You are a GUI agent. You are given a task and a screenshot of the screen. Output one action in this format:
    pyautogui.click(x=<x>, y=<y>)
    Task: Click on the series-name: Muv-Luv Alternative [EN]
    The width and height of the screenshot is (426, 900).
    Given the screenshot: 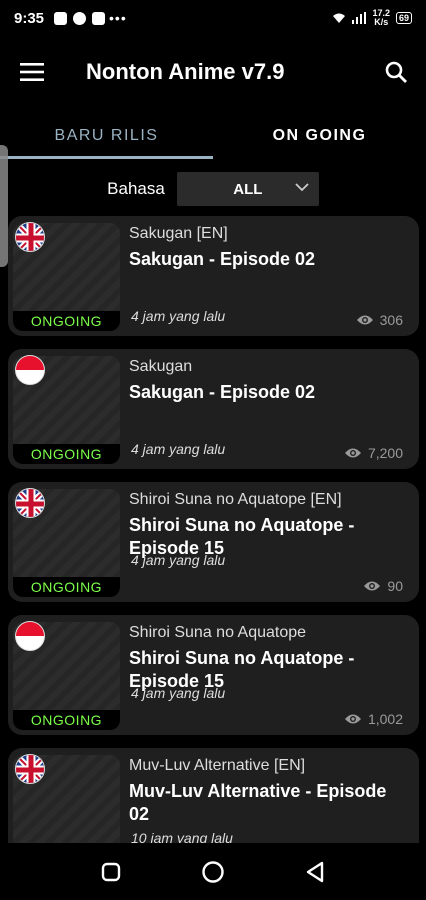 What is the action you would take?
    pyautogui.click(x=217, y=765)
    